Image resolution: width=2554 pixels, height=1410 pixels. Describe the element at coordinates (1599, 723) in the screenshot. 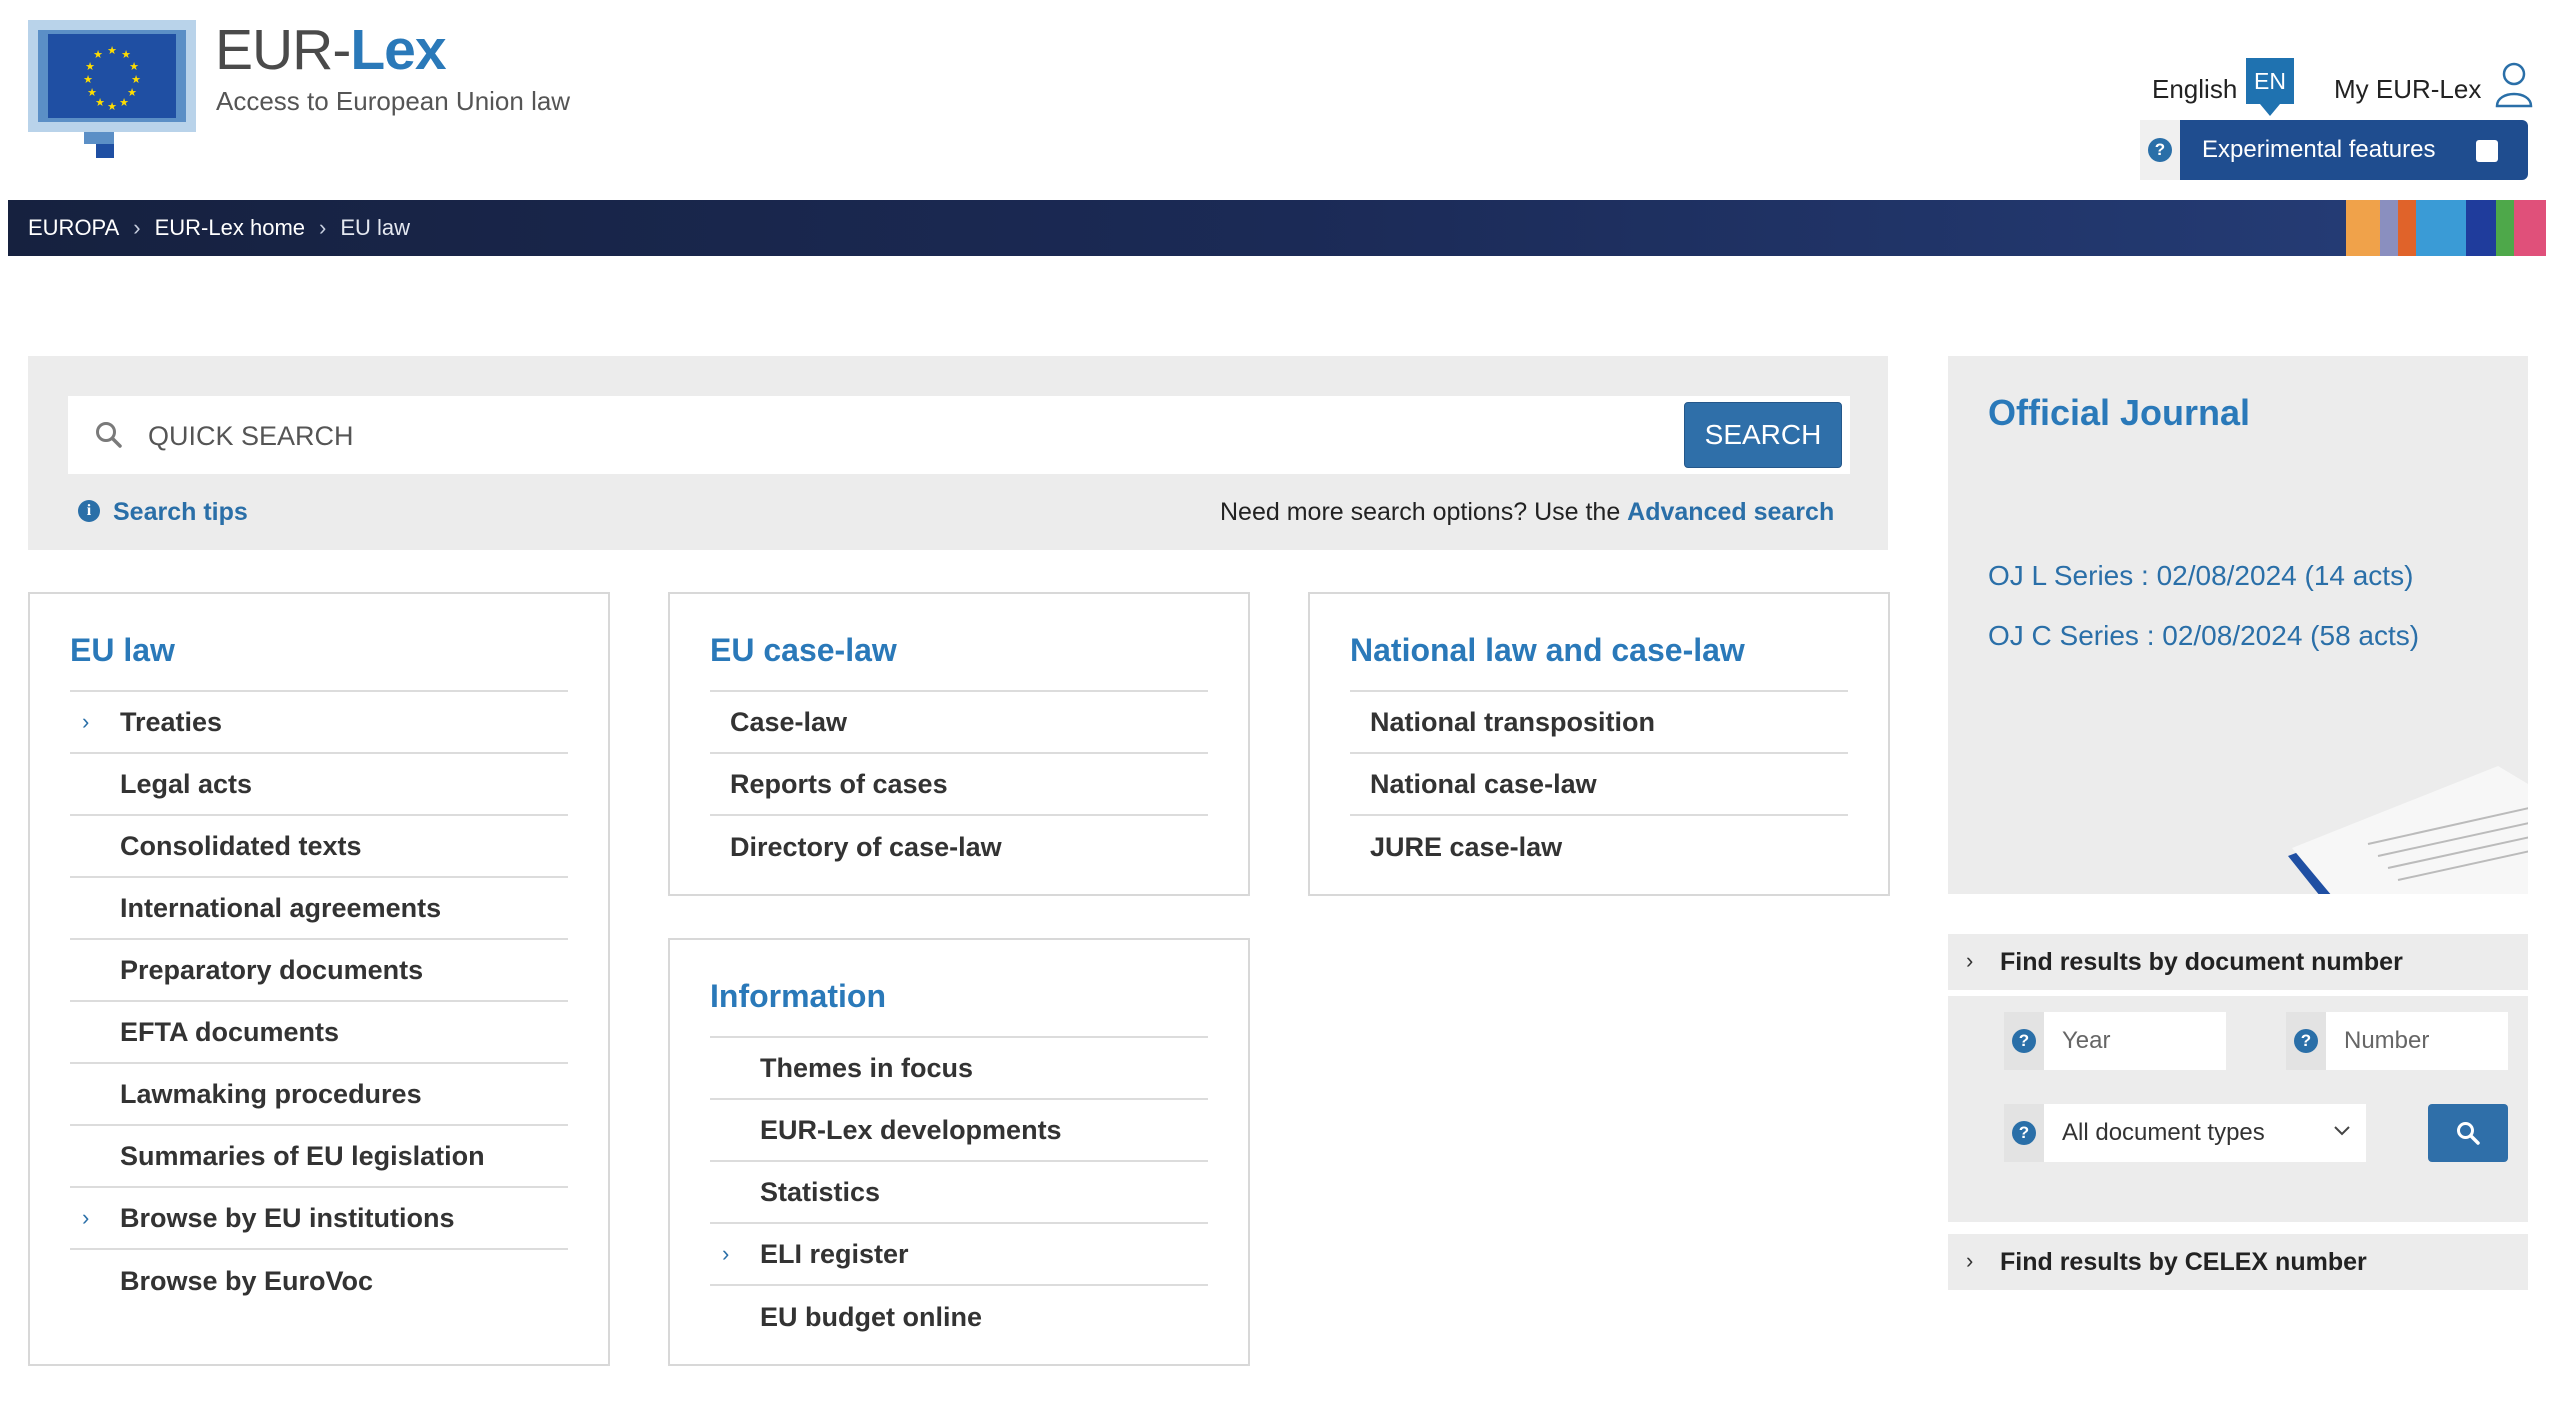

I see `national-item-transposition: National transposition` at that location.